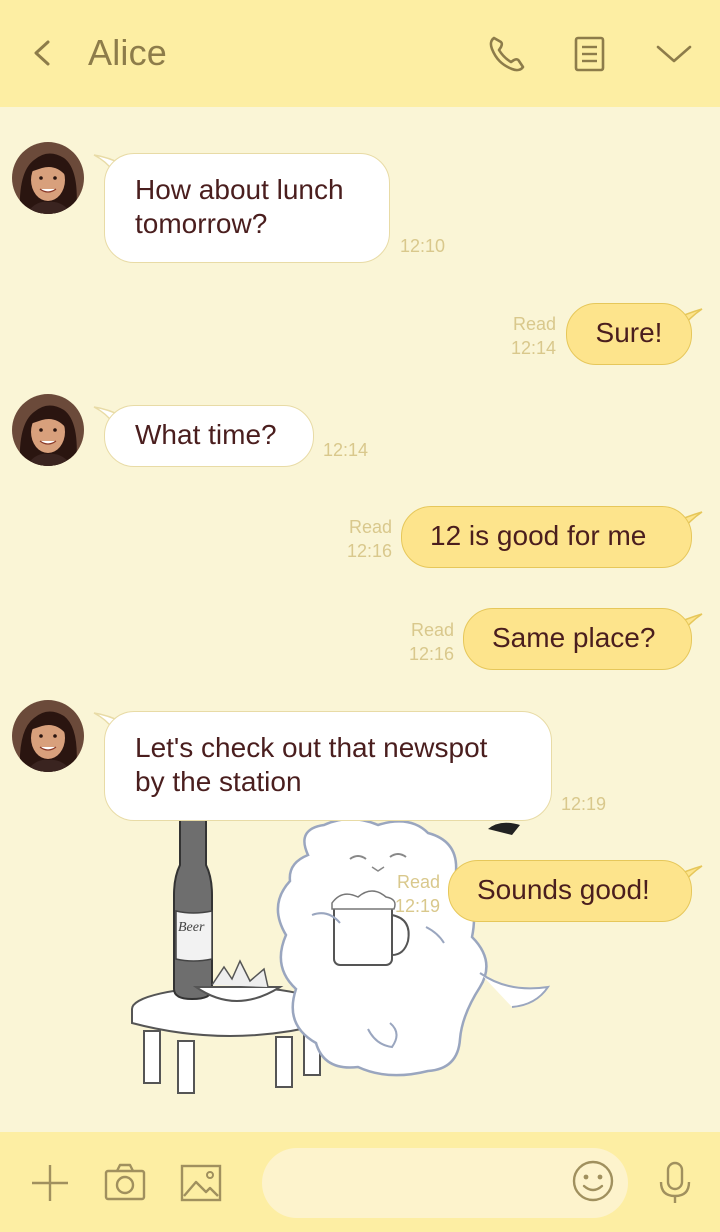 Image resolution: width=720 pixels, height=1232 pixels. Describe the element at coordinates (239, 189) in the screenshot. I see `message-text-line: How about lunch` at that location.